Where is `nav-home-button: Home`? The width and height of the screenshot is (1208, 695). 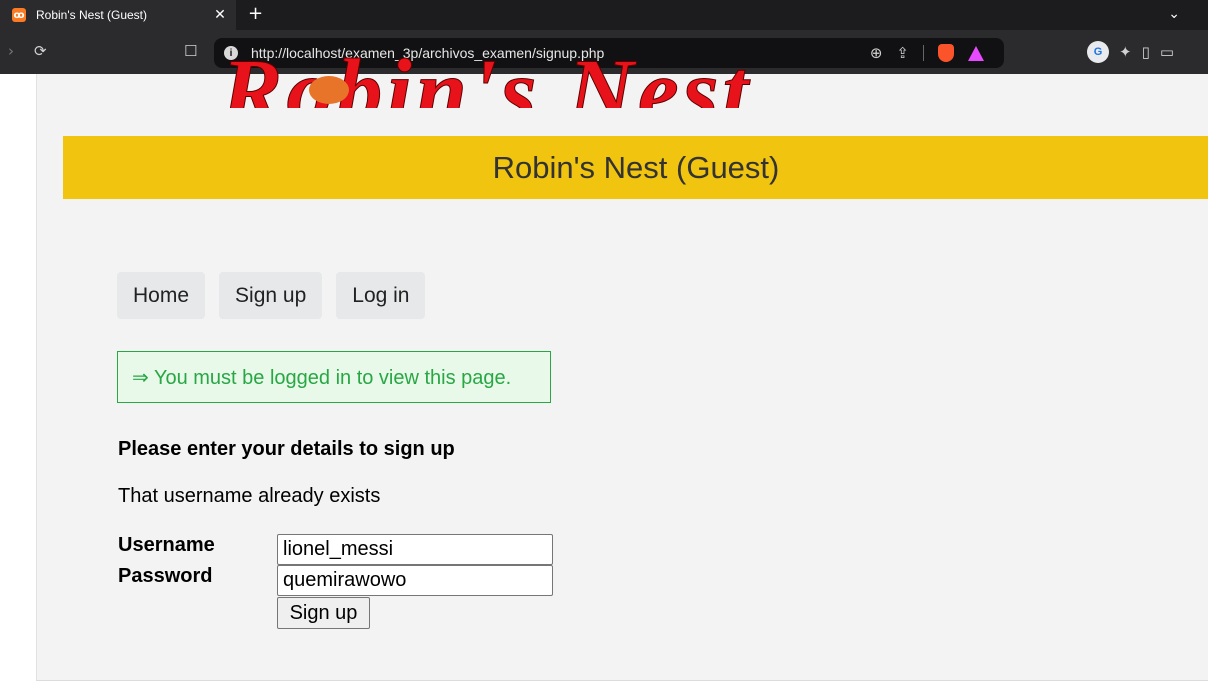 nav-home-button: Home is located at coordinates (161, 295).